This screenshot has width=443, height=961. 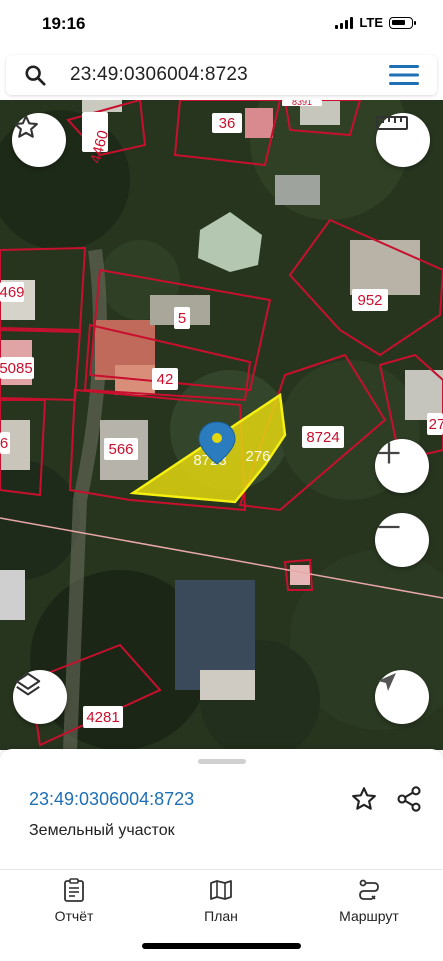 I want to click on parcel-label-8724: 8724, so click(x=323, y=437).